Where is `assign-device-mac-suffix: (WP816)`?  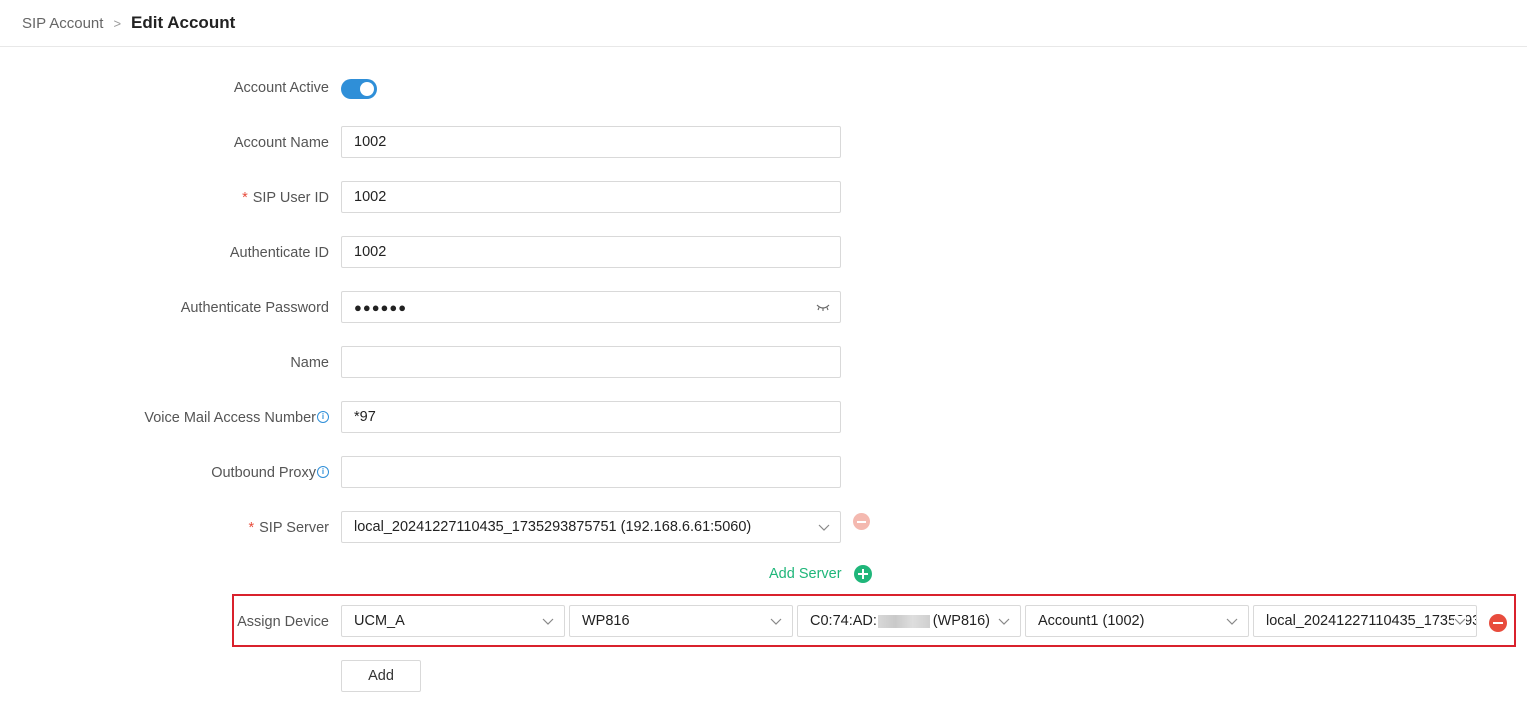 assign-device-mac-suffix: (WP816) is located at coordinates (961, 621).